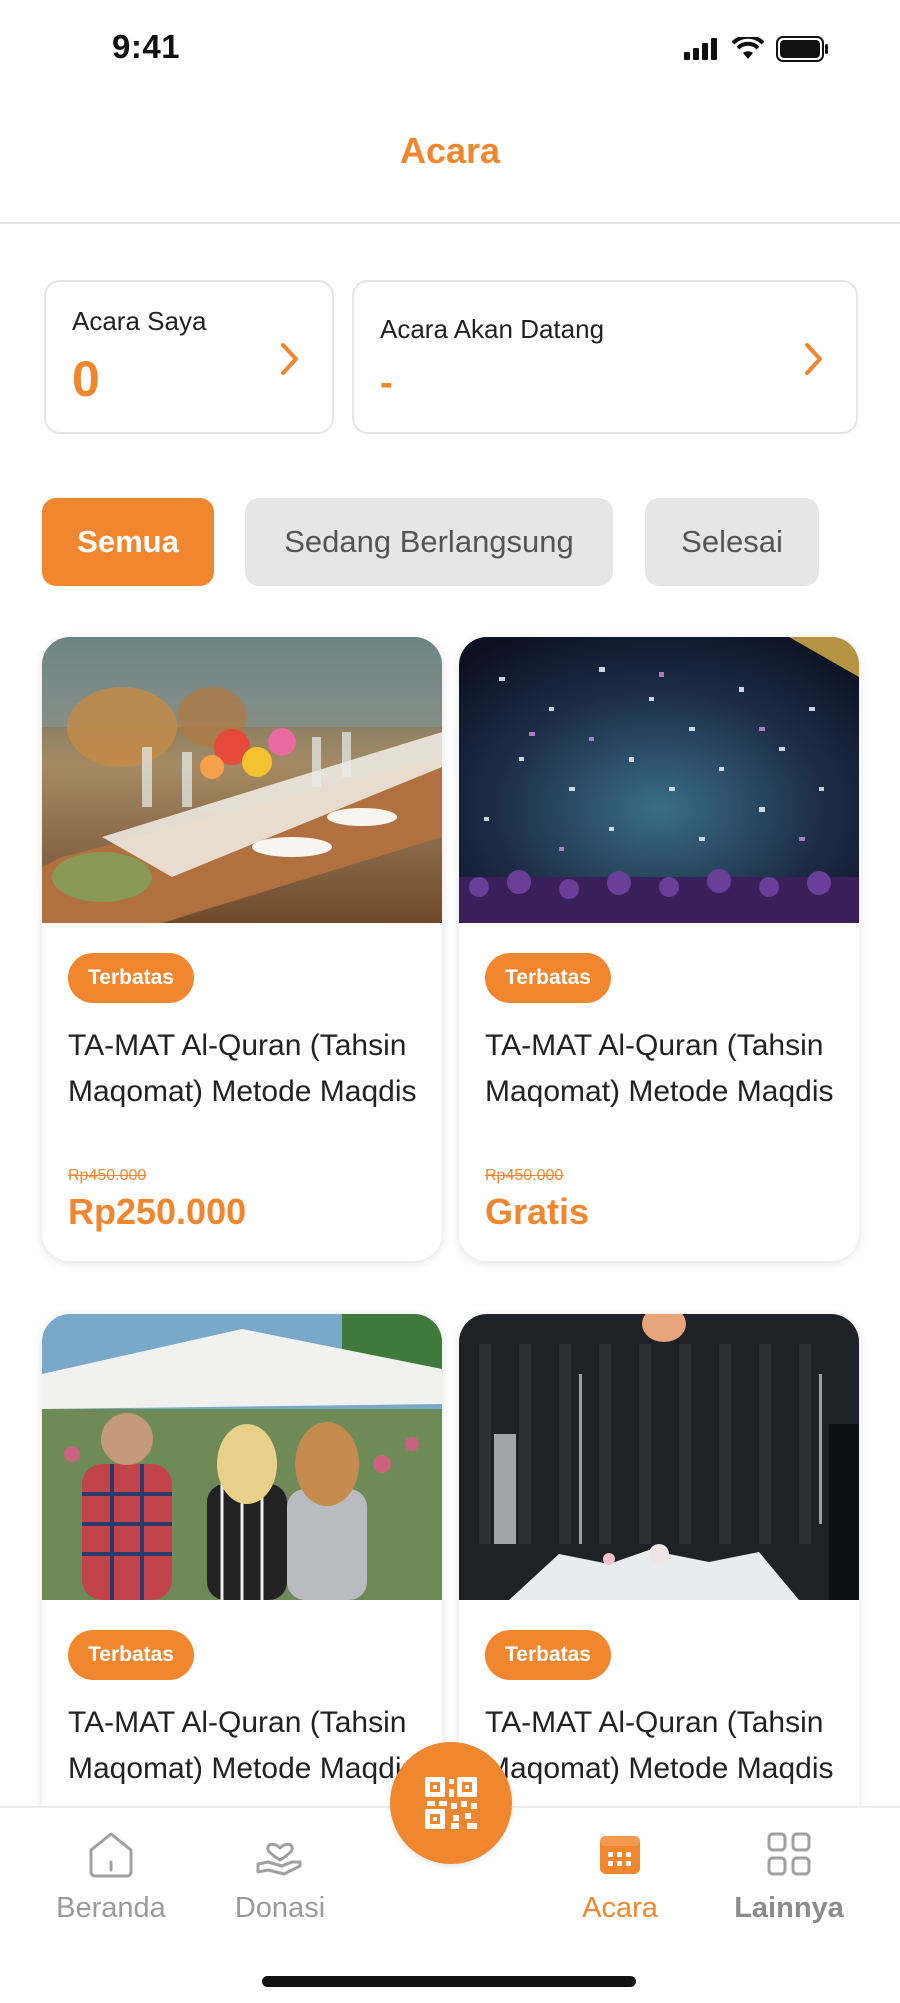 The width and height of the screenshot is (900, 2003). What do you see at coordinates (189, 357) in the screenshot?
I see `my-events-card: Acara Saya 0` at bounding box center [189, 357].